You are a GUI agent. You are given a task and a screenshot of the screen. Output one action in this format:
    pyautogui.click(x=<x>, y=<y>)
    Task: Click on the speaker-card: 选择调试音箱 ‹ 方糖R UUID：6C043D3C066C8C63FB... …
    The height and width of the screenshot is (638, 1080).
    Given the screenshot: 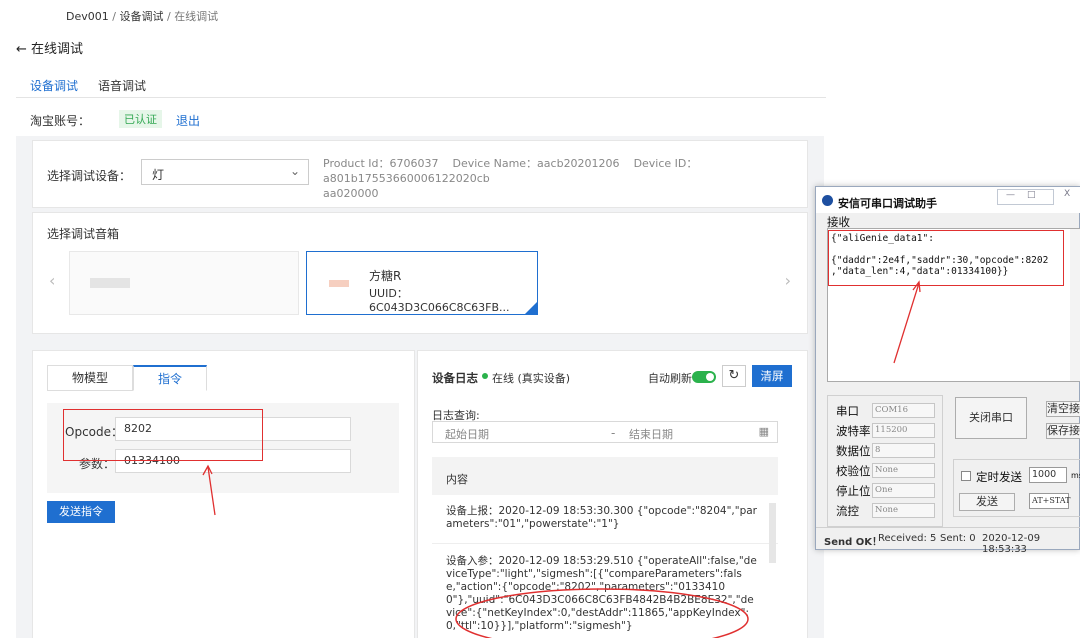 What is the action you would take?
    pyautogui.click(x=420, y=273)
    